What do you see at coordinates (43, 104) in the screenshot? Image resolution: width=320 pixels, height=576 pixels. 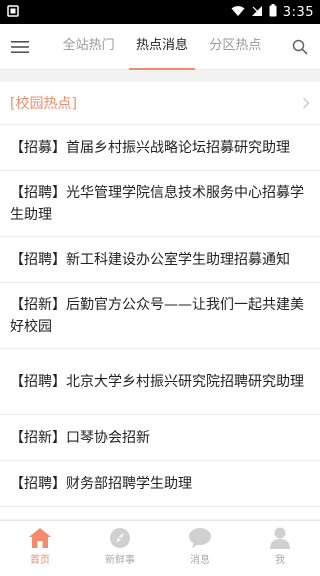 I see `section-title: [校园热点]` at bounding box center [43, 104].